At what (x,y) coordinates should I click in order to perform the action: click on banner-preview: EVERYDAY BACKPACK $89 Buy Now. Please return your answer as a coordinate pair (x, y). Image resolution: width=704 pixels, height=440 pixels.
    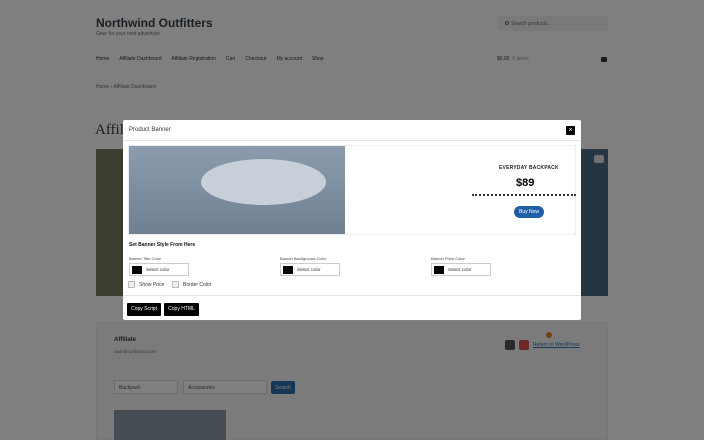
    Looking at the image, I should click on (352, 190).